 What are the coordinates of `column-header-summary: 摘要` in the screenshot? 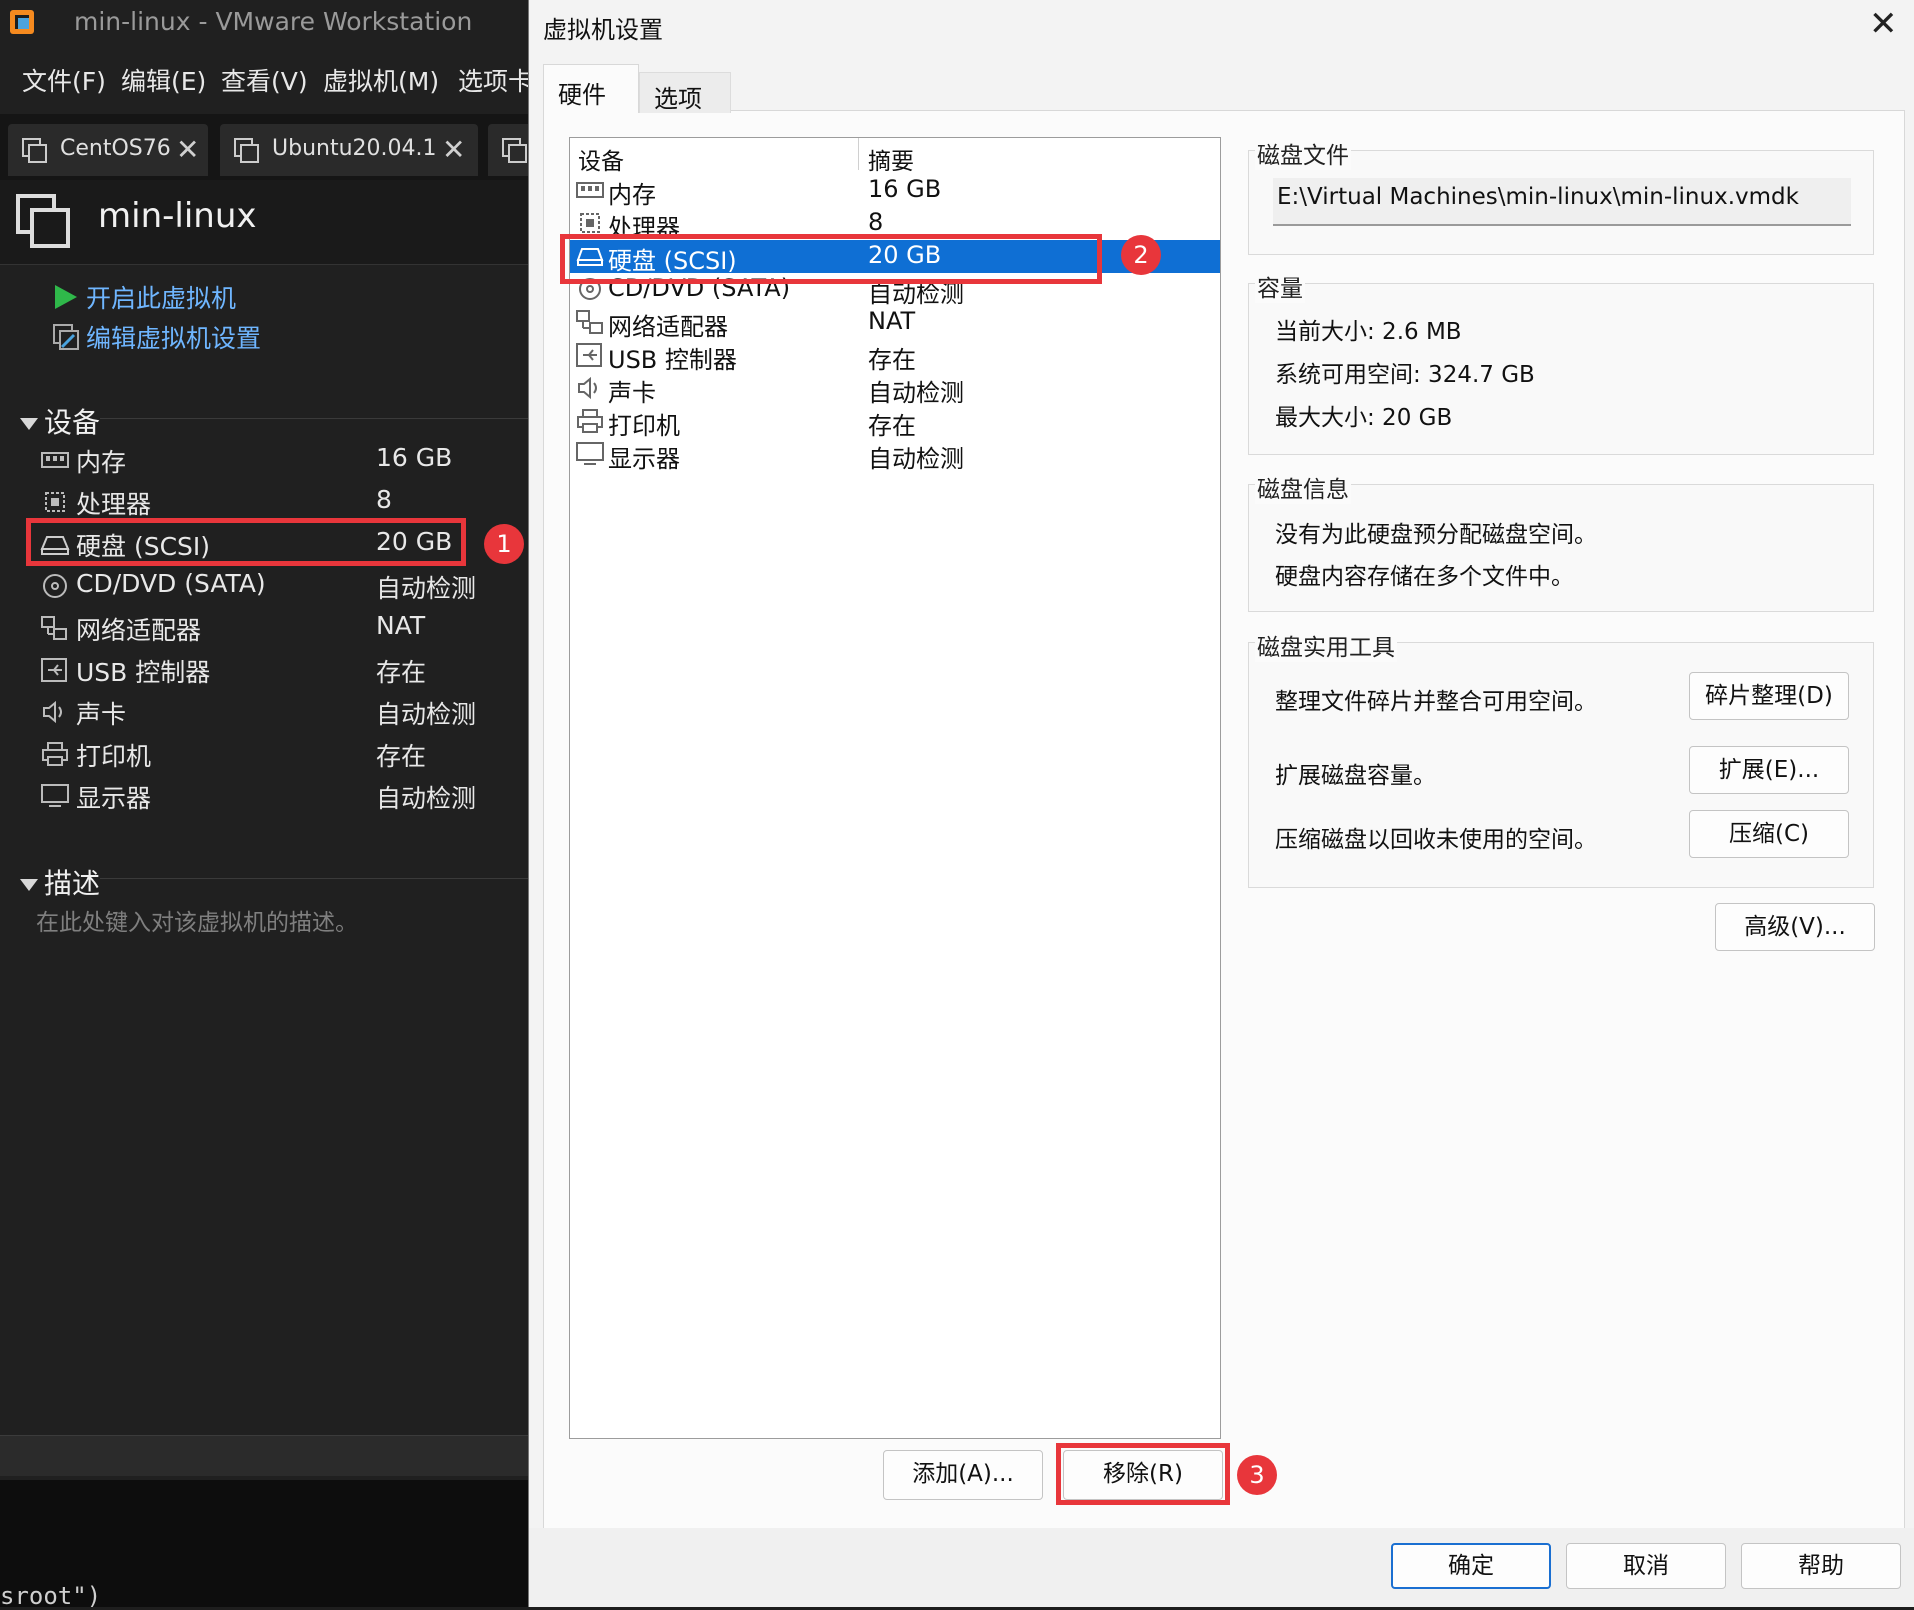 It's located at (891, 159).